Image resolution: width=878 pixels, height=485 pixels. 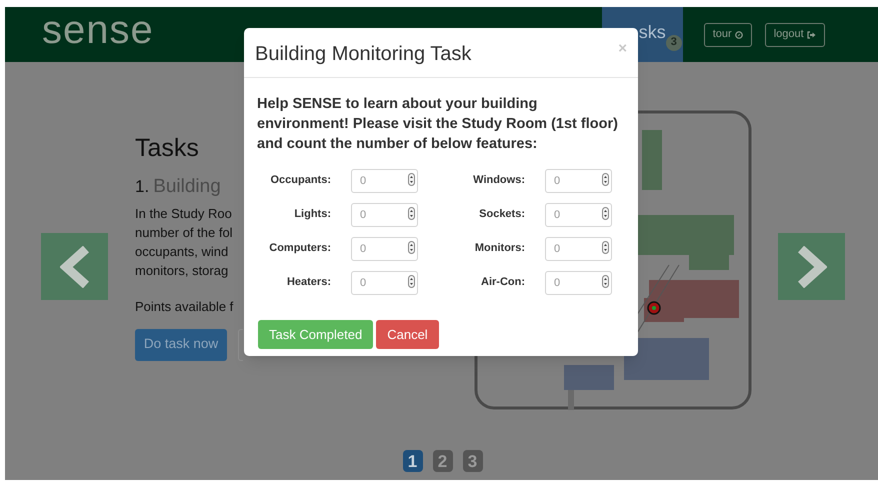 What do you see at coordinates (167, 148) in the screenshot?
I see `page-heading: Tasks` at bounding box center [167, 148].